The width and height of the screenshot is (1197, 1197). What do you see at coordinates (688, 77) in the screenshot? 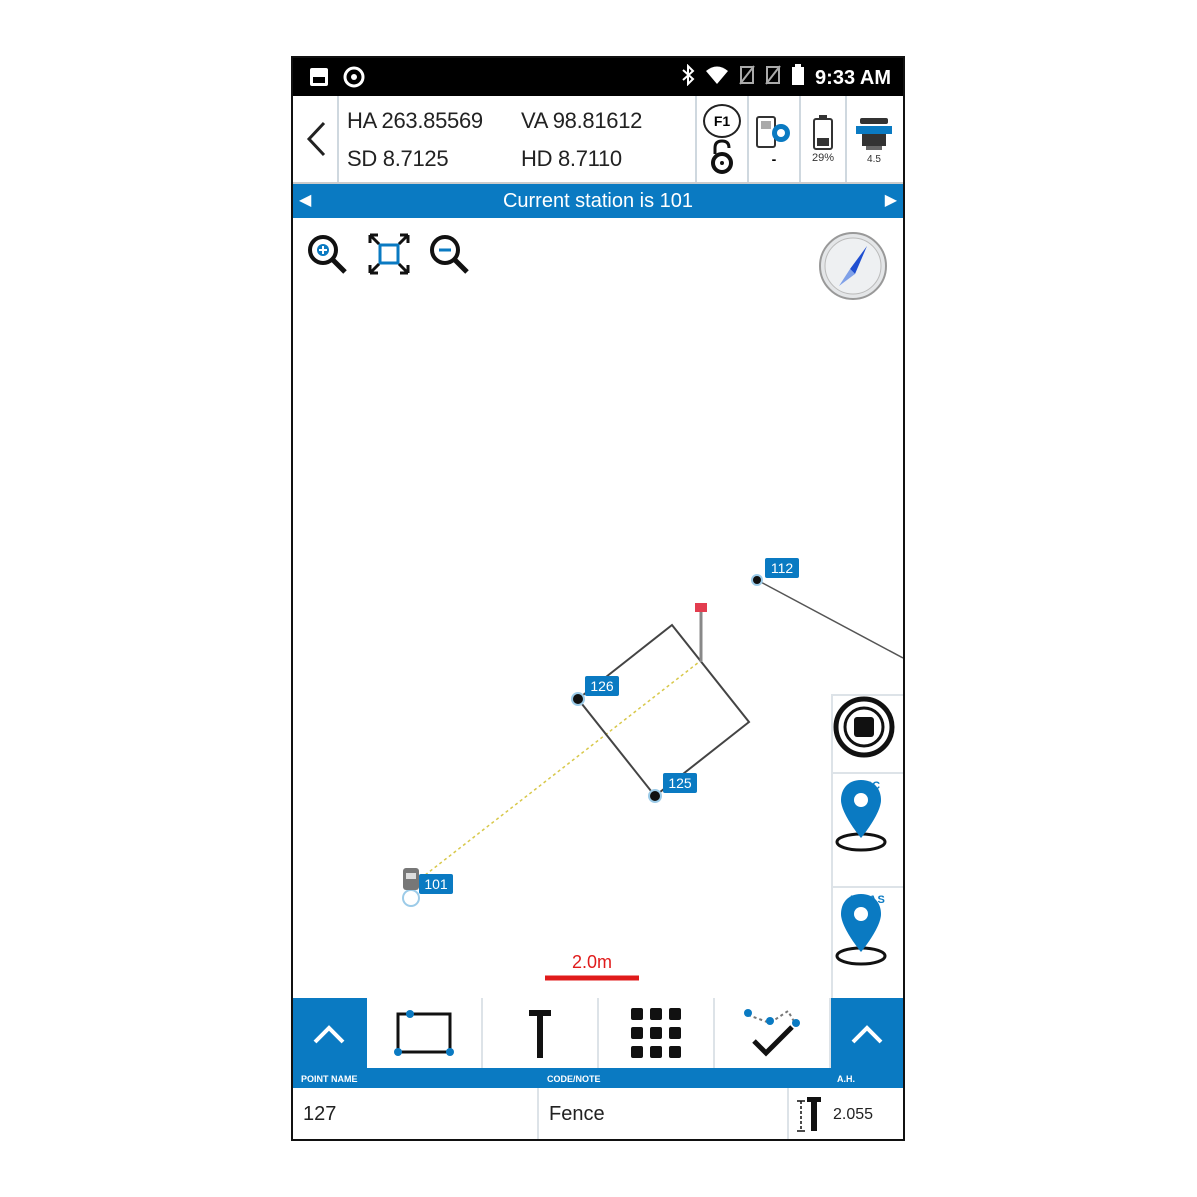
I see `bluetooth-icon` at bounding box center [688, 77].